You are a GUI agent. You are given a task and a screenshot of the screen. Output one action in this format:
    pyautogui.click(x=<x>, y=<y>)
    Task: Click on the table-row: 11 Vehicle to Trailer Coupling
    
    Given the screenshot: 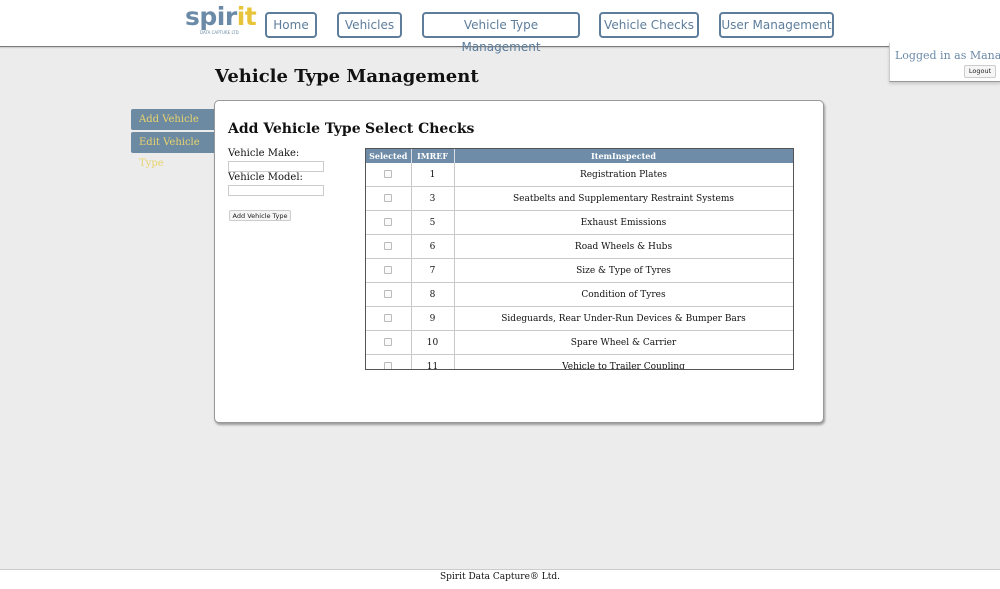 What is the action you would take?
    pyautogui.click(x=579, y=361)
    